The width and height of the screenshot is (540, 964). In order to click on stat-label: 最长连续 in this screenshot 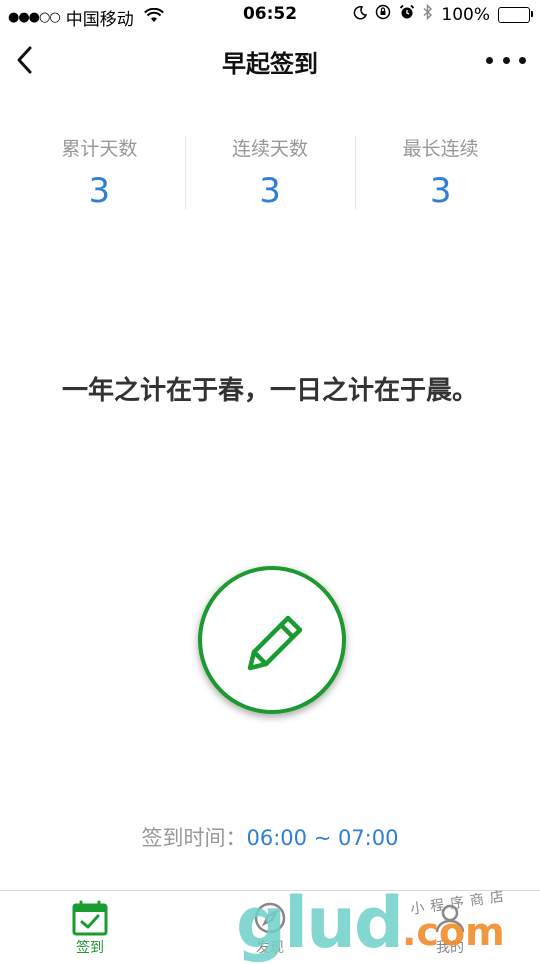, I will do `click(440, 149)`.